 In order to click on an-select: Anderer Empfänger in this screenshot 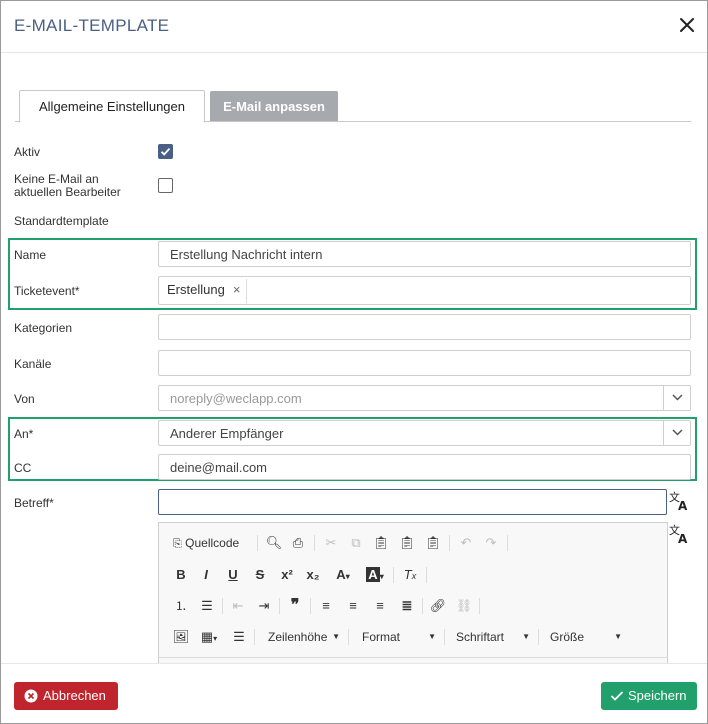, I will do `click(424, 433)`.